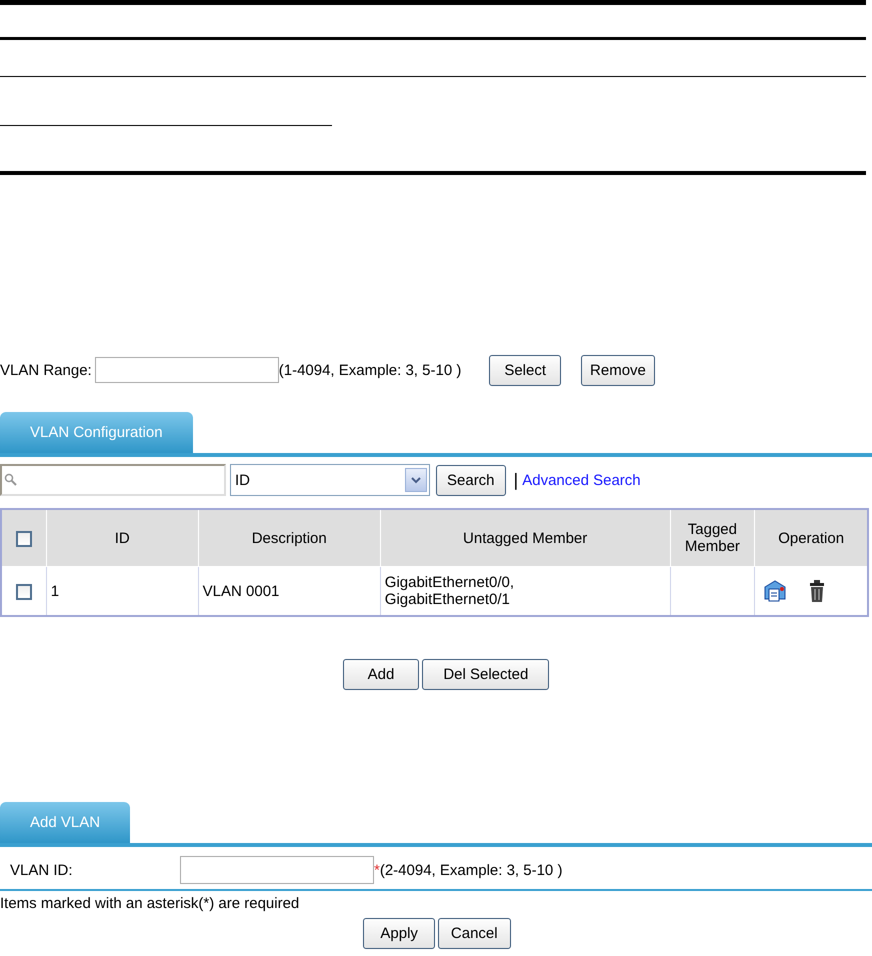 The height and width of the screenshot is (956, 872). I want to click on required-mark: *, so click(377, 870).